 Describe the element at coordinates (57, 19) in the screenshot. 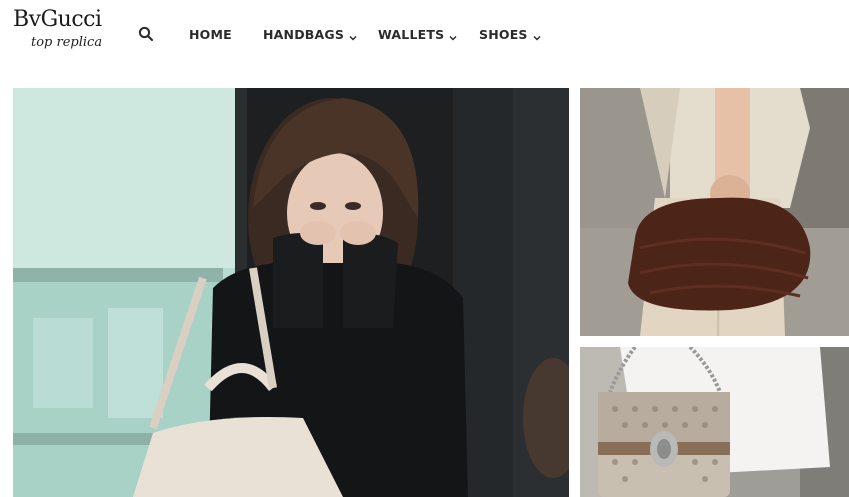

I see `logo-wordmark: BvGucci` at that location.